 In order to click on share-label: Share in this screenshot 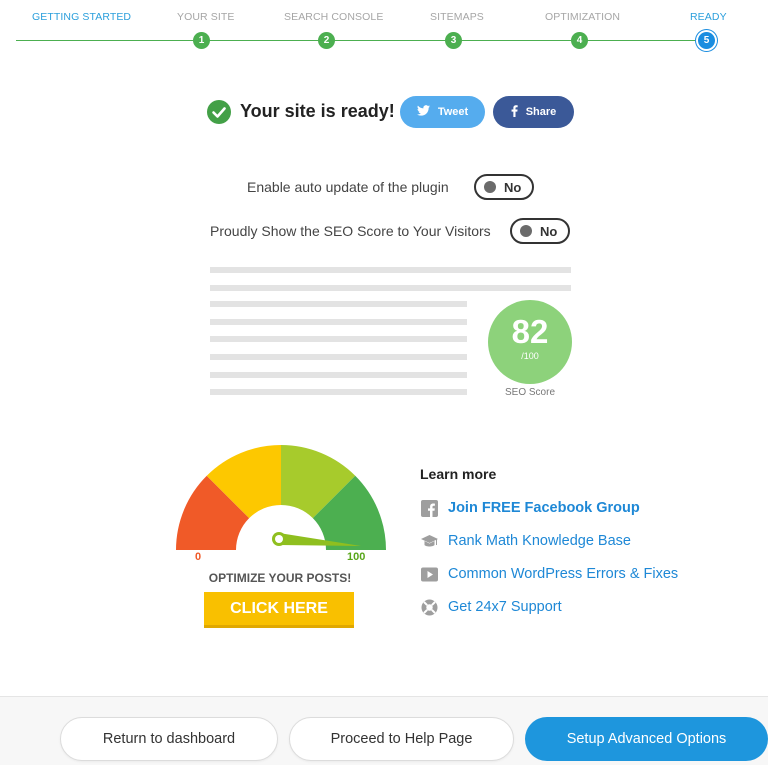, I will do `click(541, 112)`.